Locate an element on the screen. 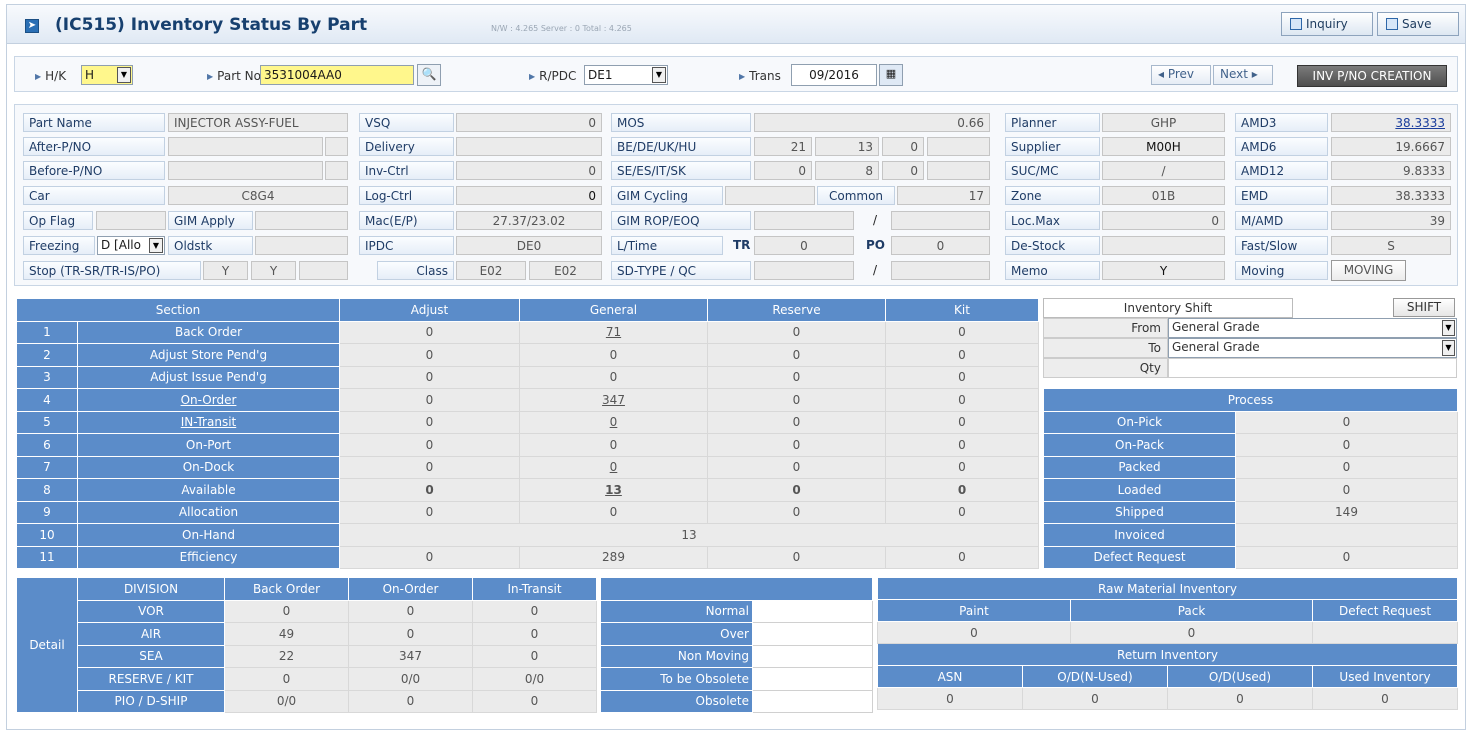  kit-header: Kit is located at coordinates (962, 310).